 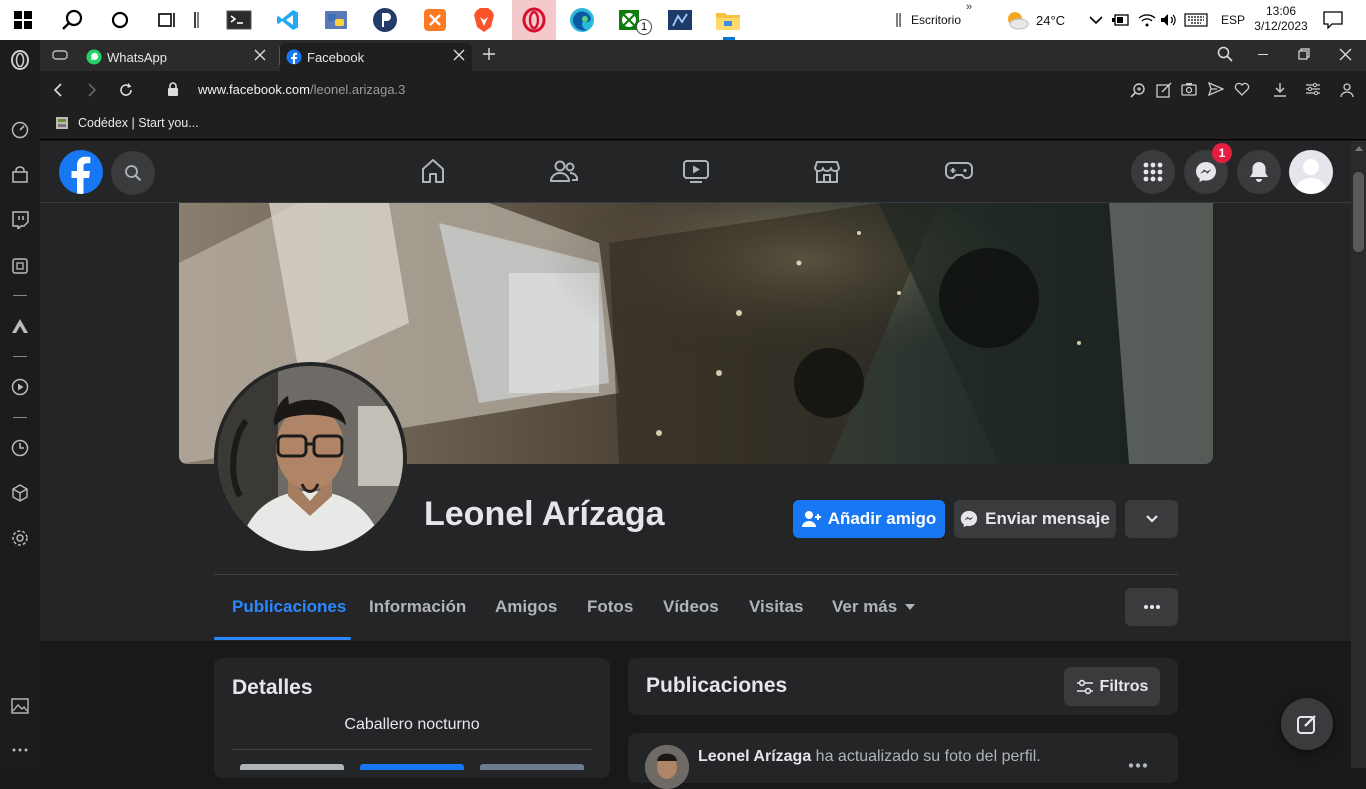 I want to click on marketplace-icon, so click(x=827, y=171).